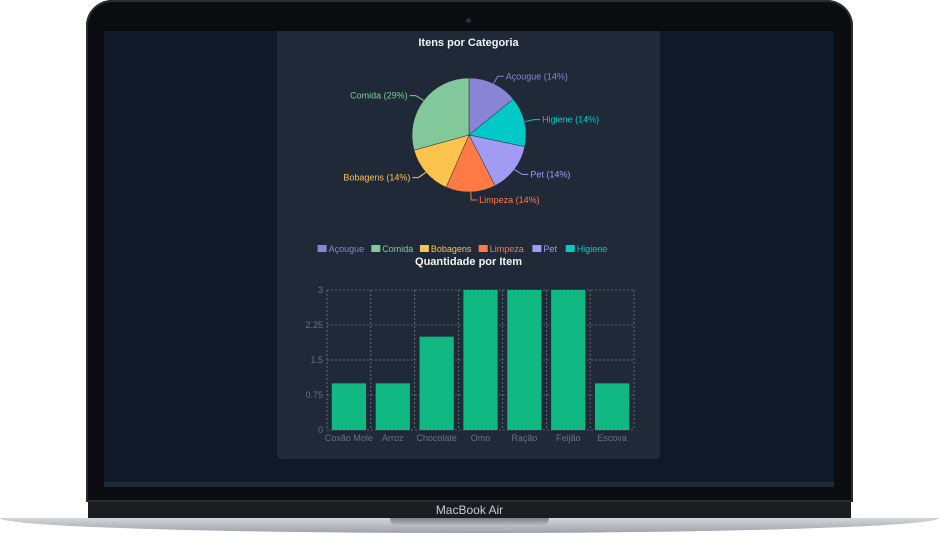 The height and width of the screenshot is (539, 939). What do you see at coordinates (481, 438) in the screenshot?
I see `x-tick-label: Omo` at bounding box center [481, 438].